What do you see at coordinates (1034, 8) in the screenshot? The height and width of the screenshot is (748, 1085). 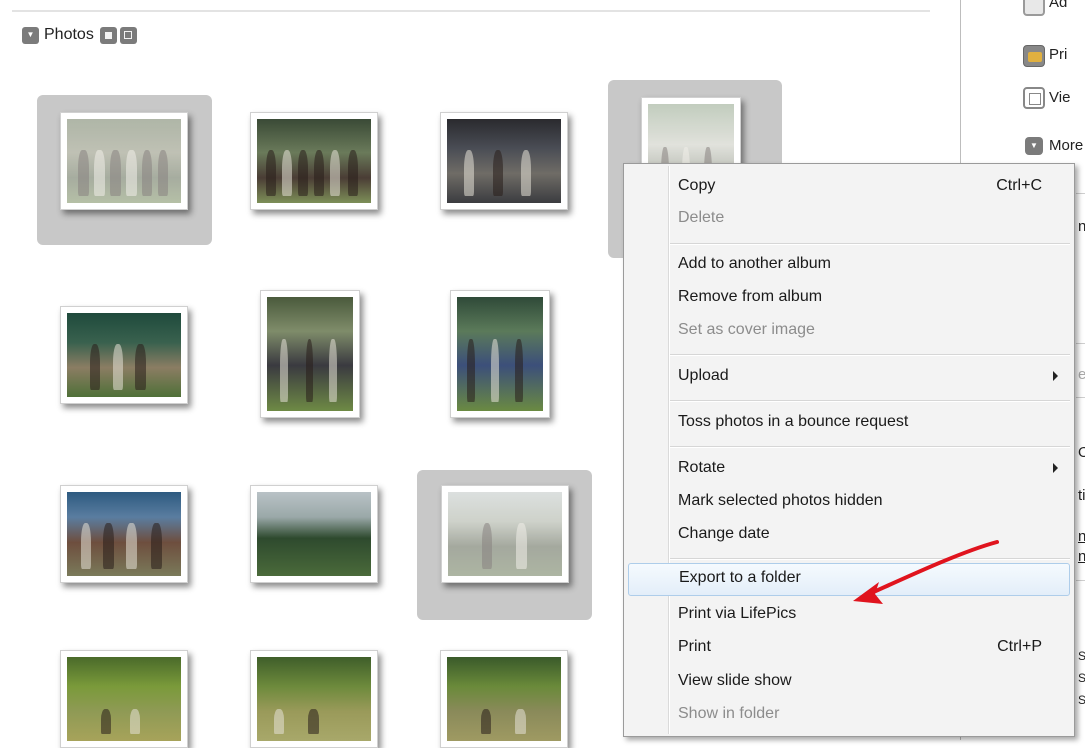 I see `album-icon` at bounding box center [1034, 8].